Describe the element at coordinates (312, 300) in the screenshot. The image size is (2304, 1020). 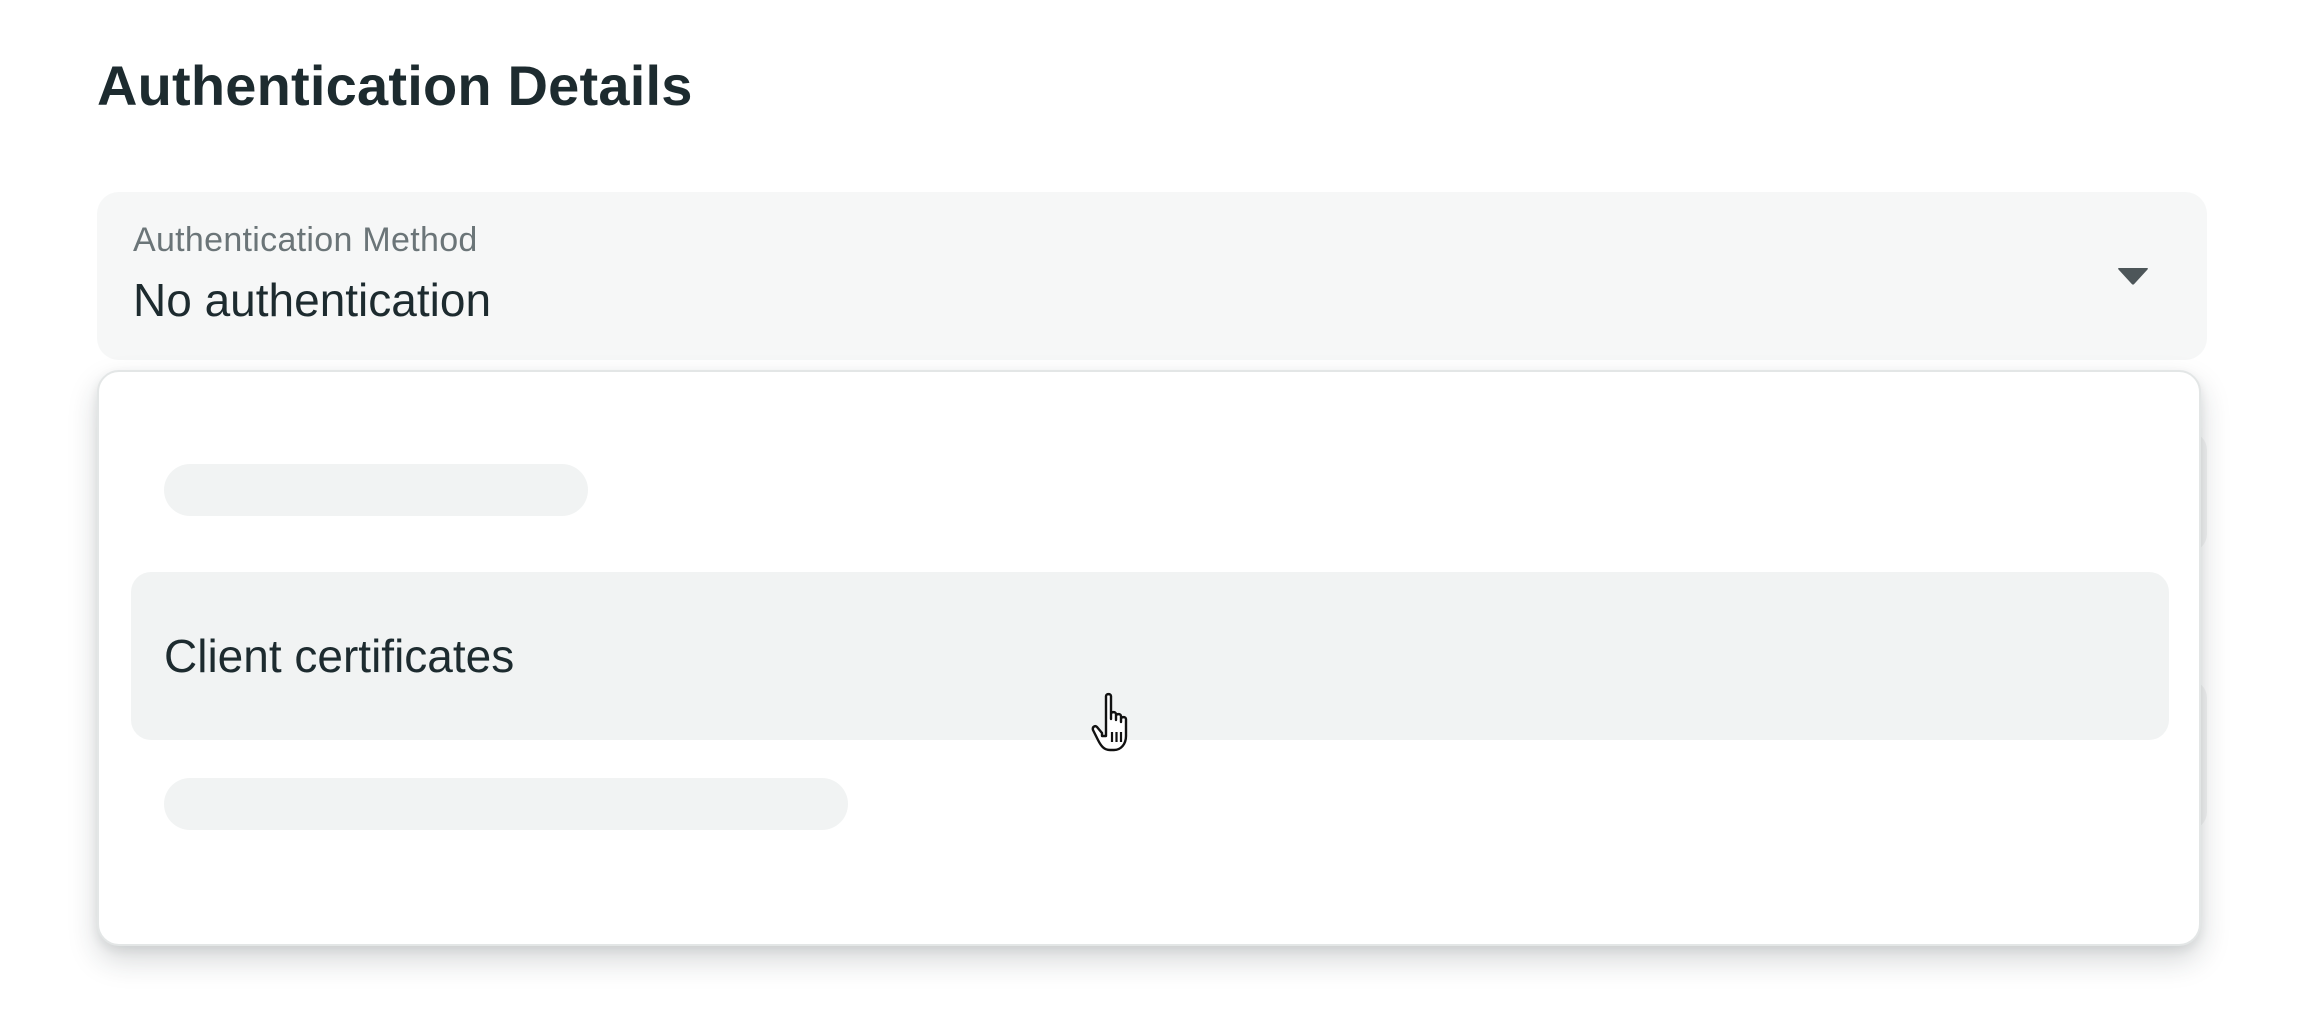
I see `select-value: No authentication` at that location.